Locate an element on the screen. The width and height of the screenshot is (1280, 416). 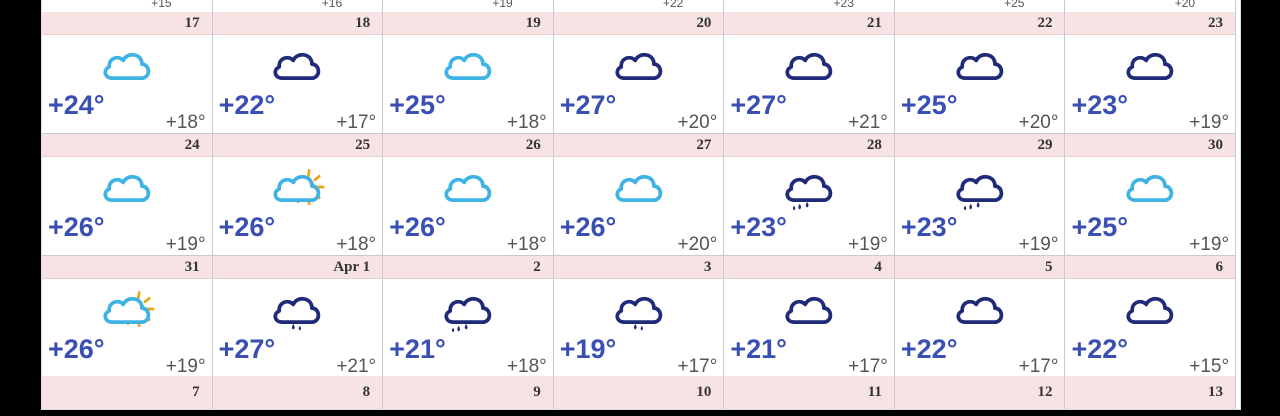
day-date: 13 is located at coordinates (1151, 392).